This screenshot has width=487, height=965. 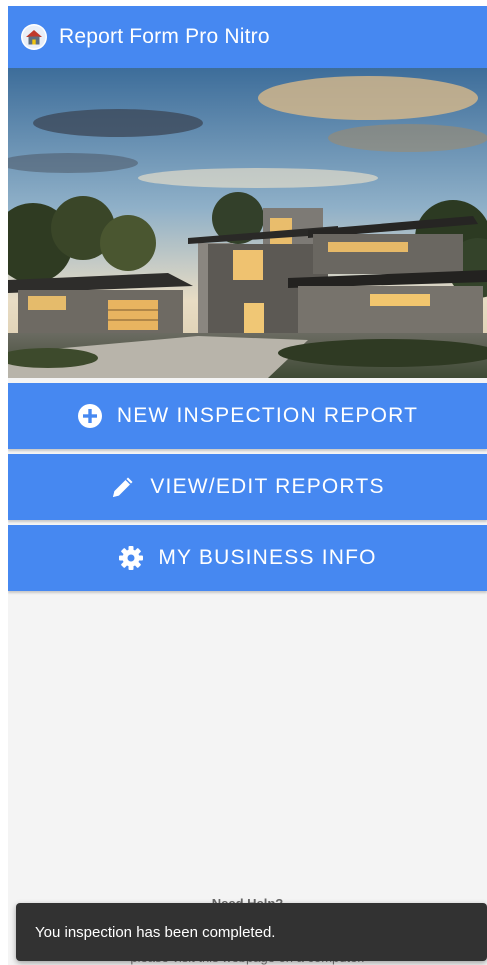 What do you see at coordinates (155, 932) in the screenshot?
I see `toast-message: You inspection has been completed.` at bounding box center [155, 932].